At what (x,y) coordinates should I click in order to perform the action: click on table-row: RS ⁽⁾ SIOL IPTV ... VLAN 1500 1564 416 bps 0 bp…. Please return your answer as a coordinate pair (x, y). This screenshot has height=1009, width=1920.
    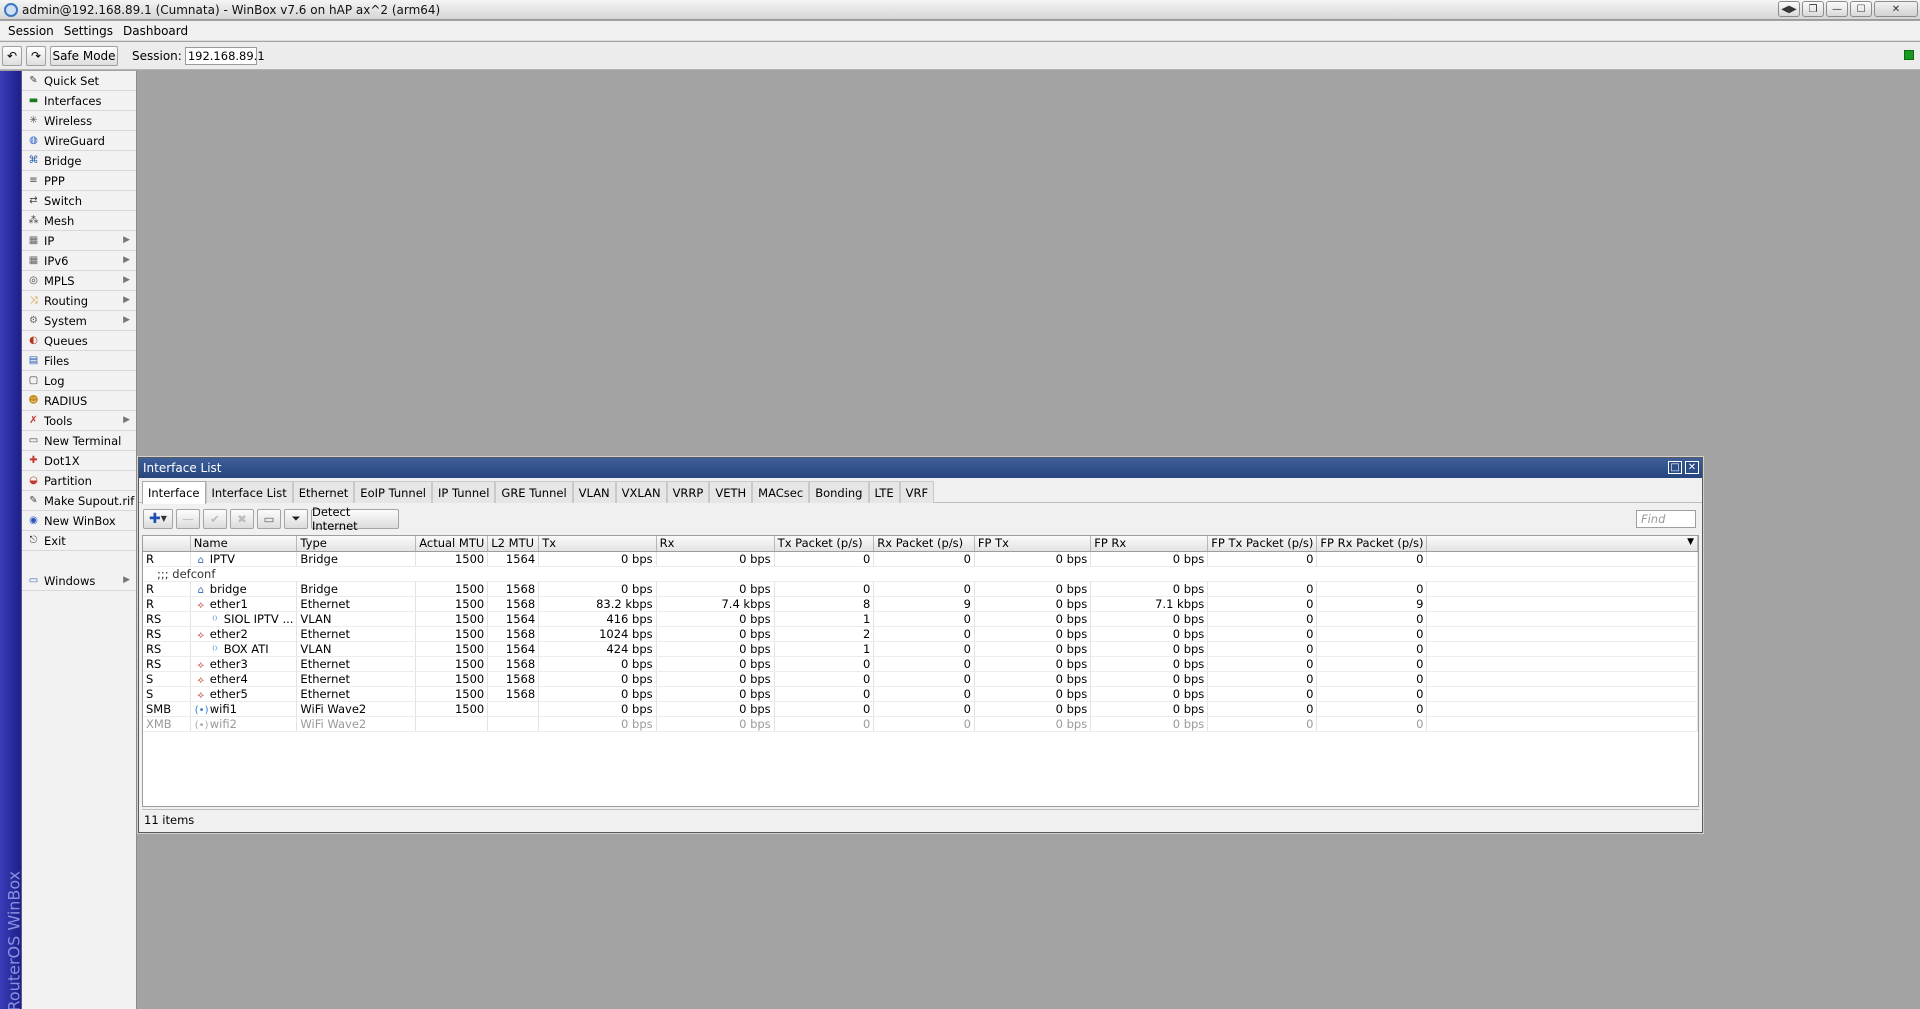
    Looking at the image, I should click on (920, 619).